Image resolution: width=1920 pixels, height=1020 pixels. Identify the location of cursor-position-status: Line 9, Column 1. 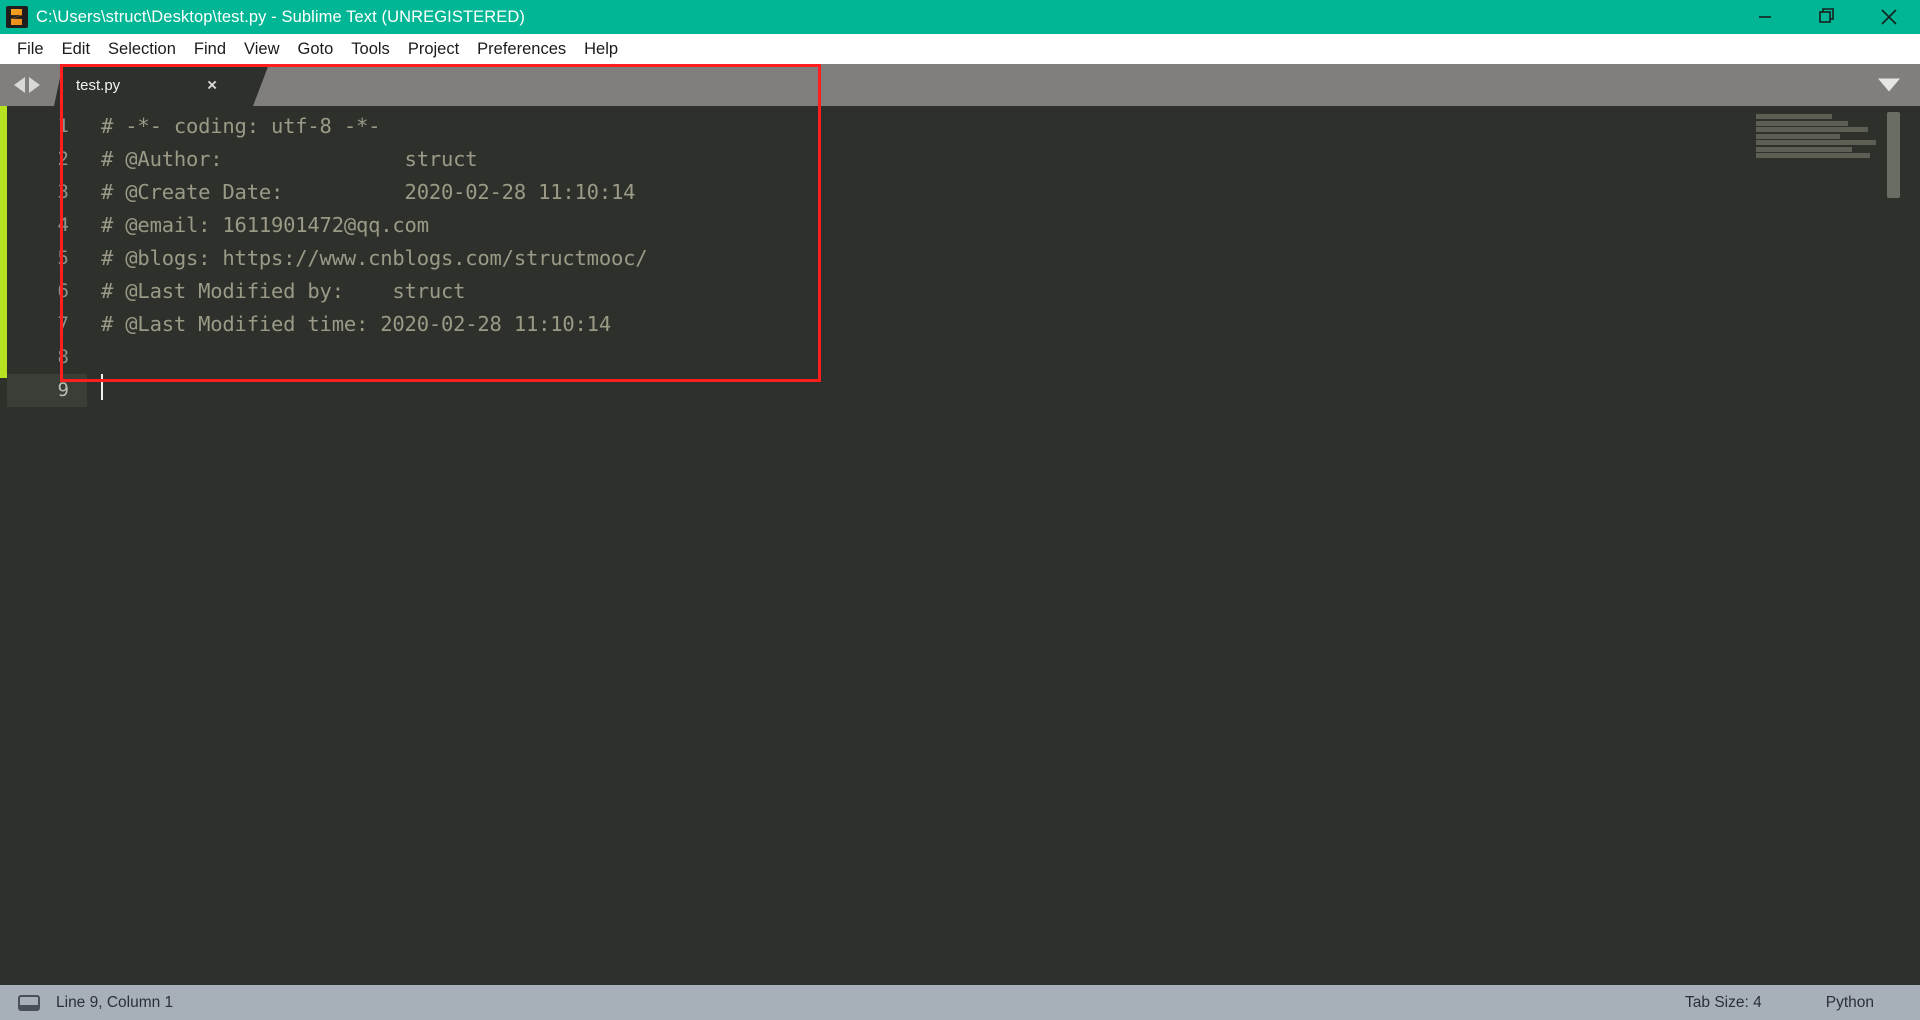
(114, 1003).